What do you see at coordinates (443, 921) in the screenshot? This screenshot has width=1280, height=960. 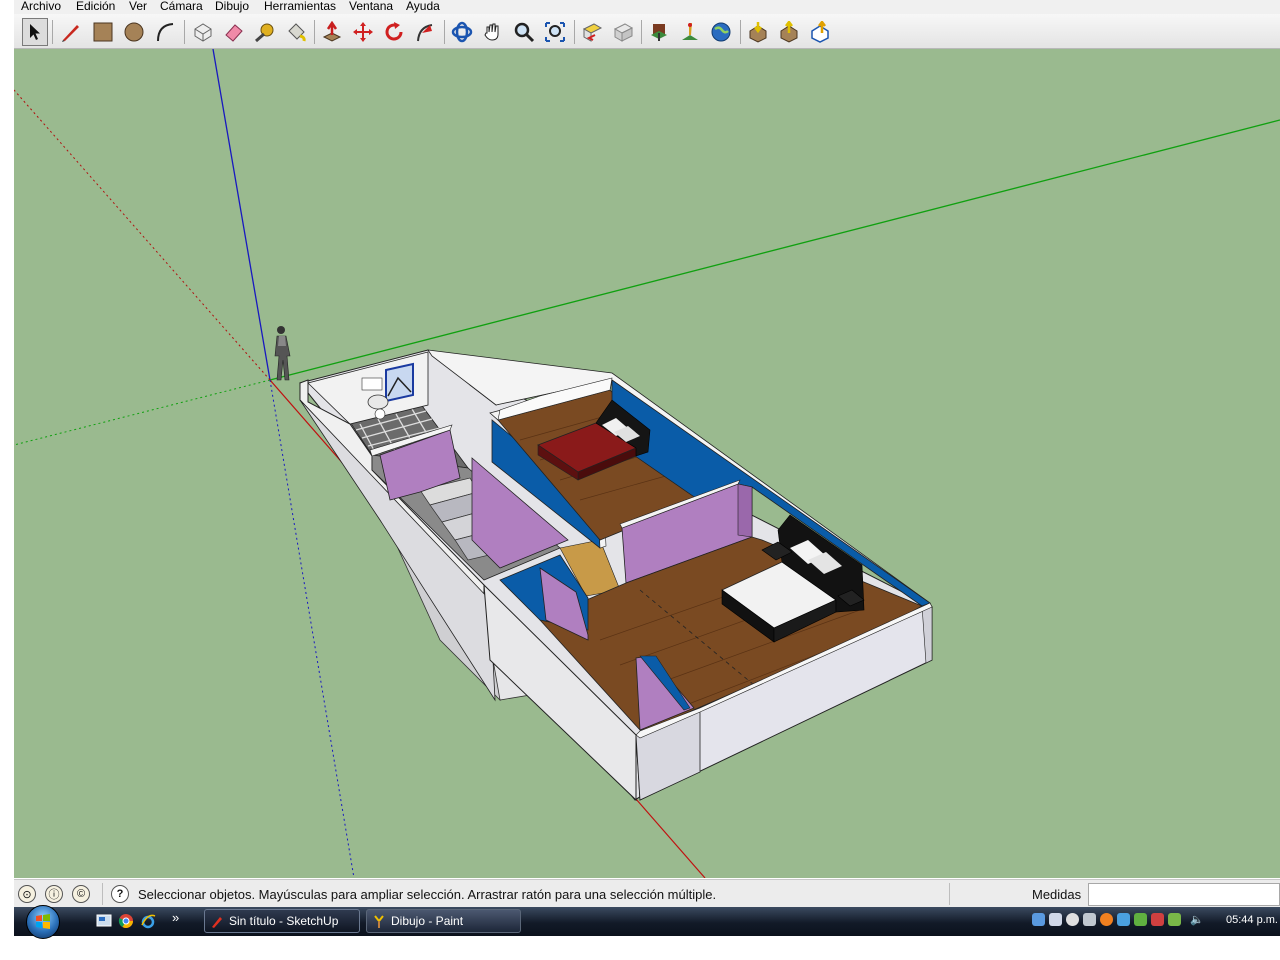 I see `task-paint: Dibujo - Paint` at bounding box center [443, 921].